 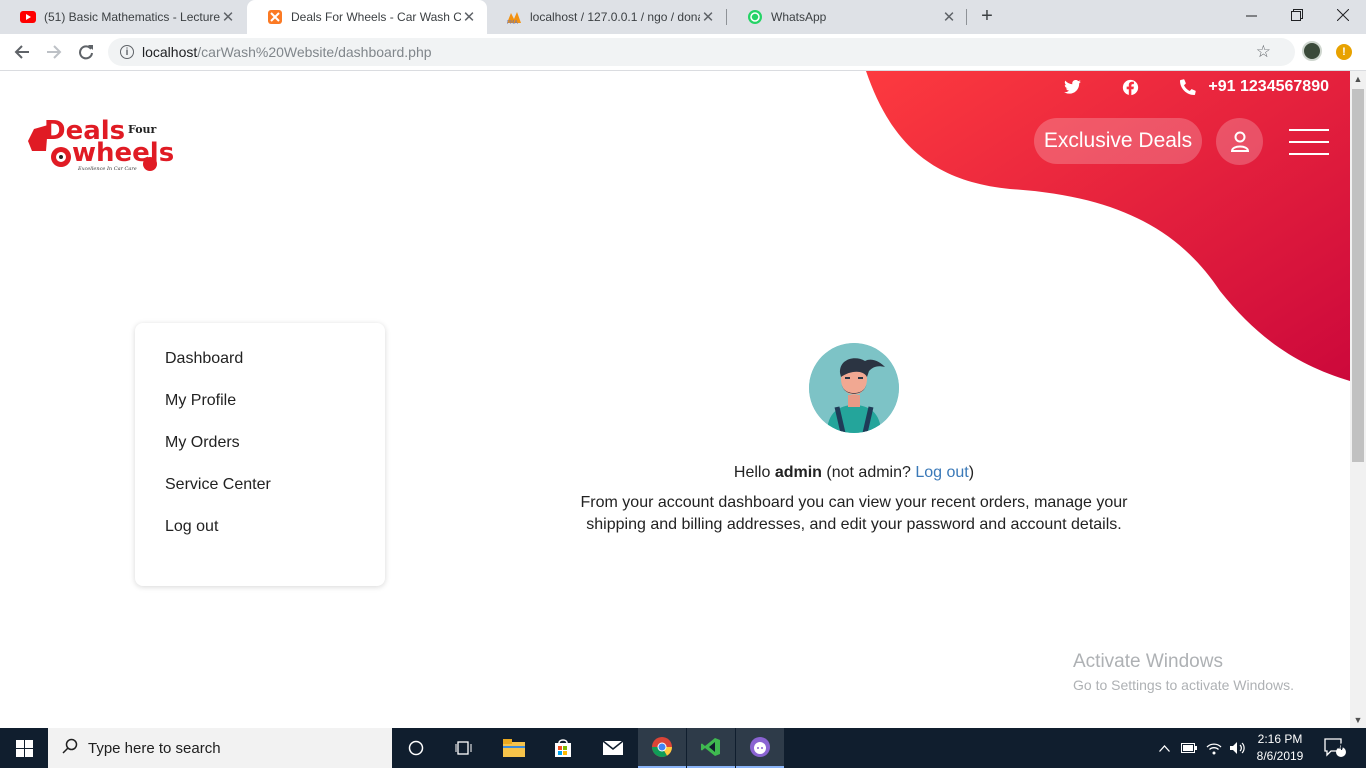 I want to click on microsoft-store-icon, so click(x=563, y=748).